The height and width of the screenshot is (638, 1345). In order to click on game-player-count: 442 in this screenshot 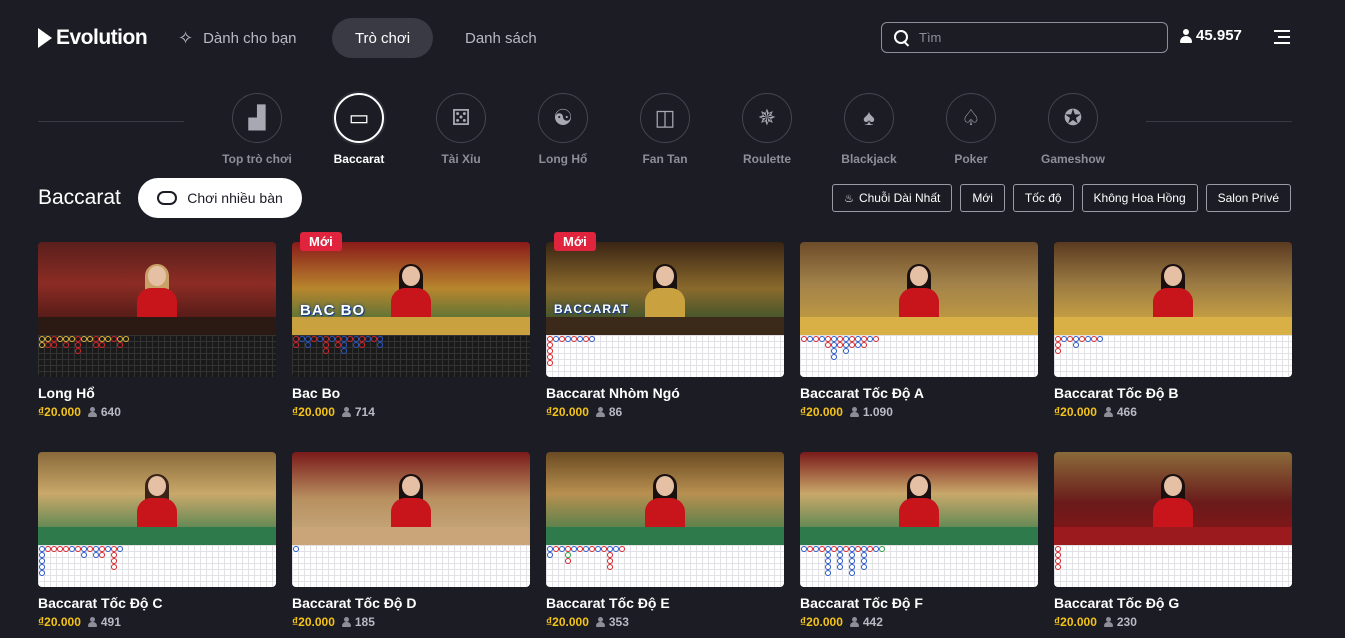, I will do `click(866, 622)`.